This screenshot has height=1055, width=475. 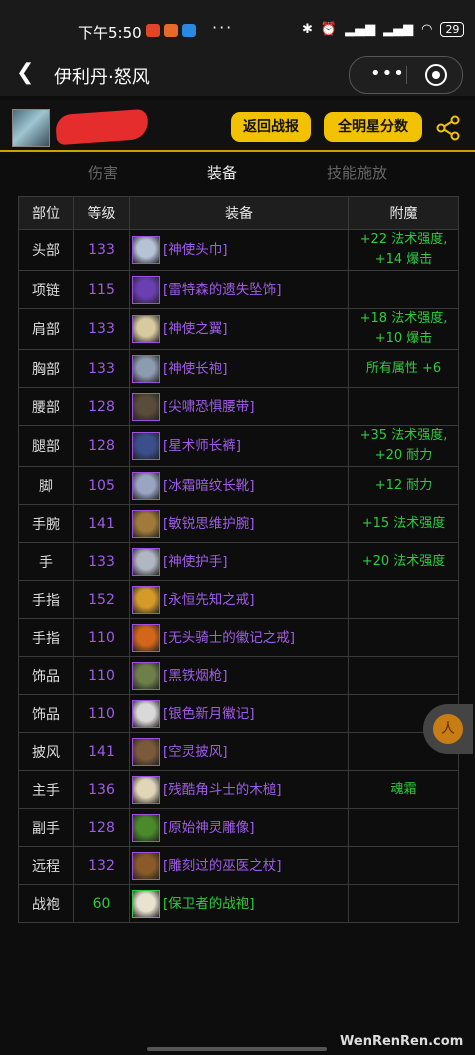 I want to click on item-cell: [原始神灵雕像], so click(x=239, y=827).